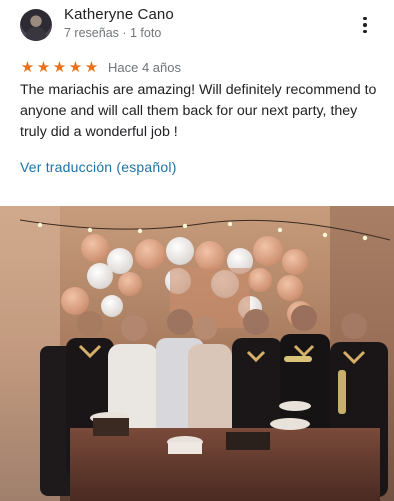 The width and height of the screenshot is (394, 501). What do you see at coordinates (100, 67) in the screenshot?
I see `rating-row: ★ ★ ★ ★ ★ Hace 4 años` at bounding box center [100, 67].